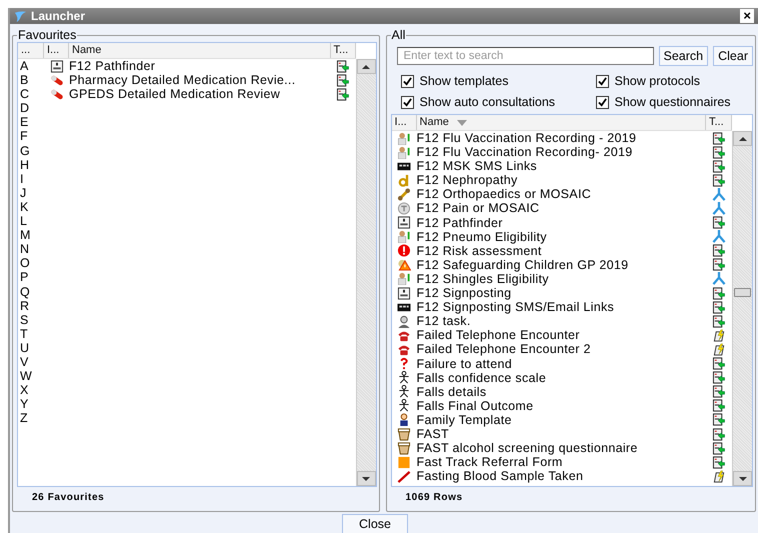 The image size is (758, 533). What do you see at coordinates (747, 16) in the screenshot?
I see `close-button: ×` at bounding box center [747, 16].